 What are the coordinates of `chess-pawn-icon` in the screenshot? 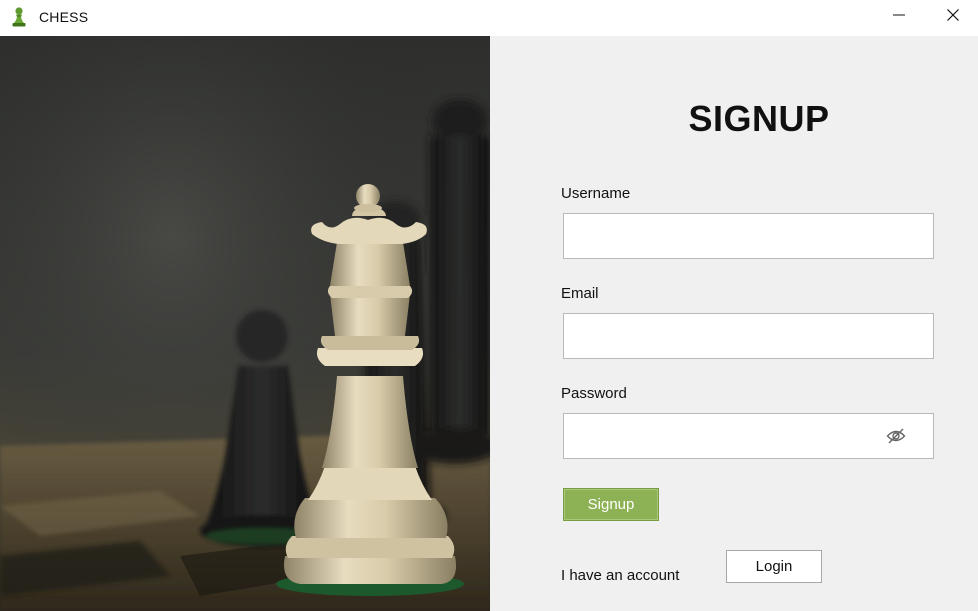 It's located at (19, 17).